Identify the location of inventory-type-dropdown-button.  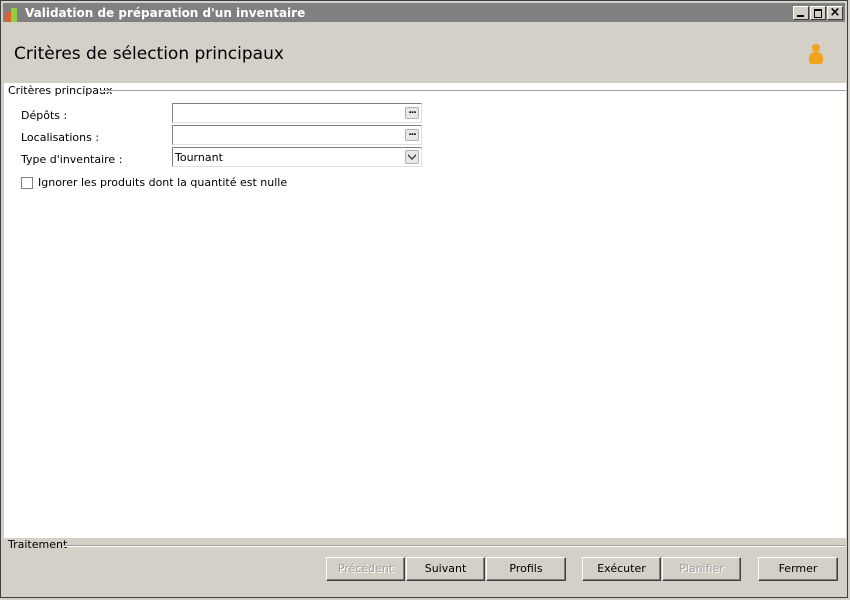
(412, 157).